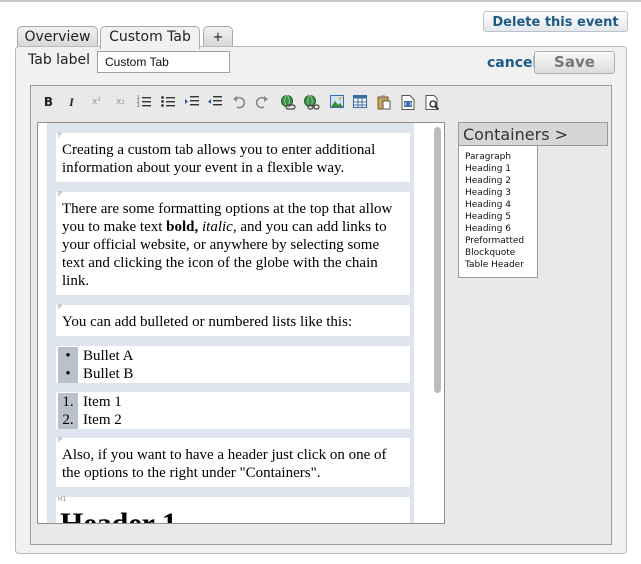  What do you see at coordinates (218, 37) in the screenshot?
I see `add-tab-button: +` at bounding box center [218, 37].